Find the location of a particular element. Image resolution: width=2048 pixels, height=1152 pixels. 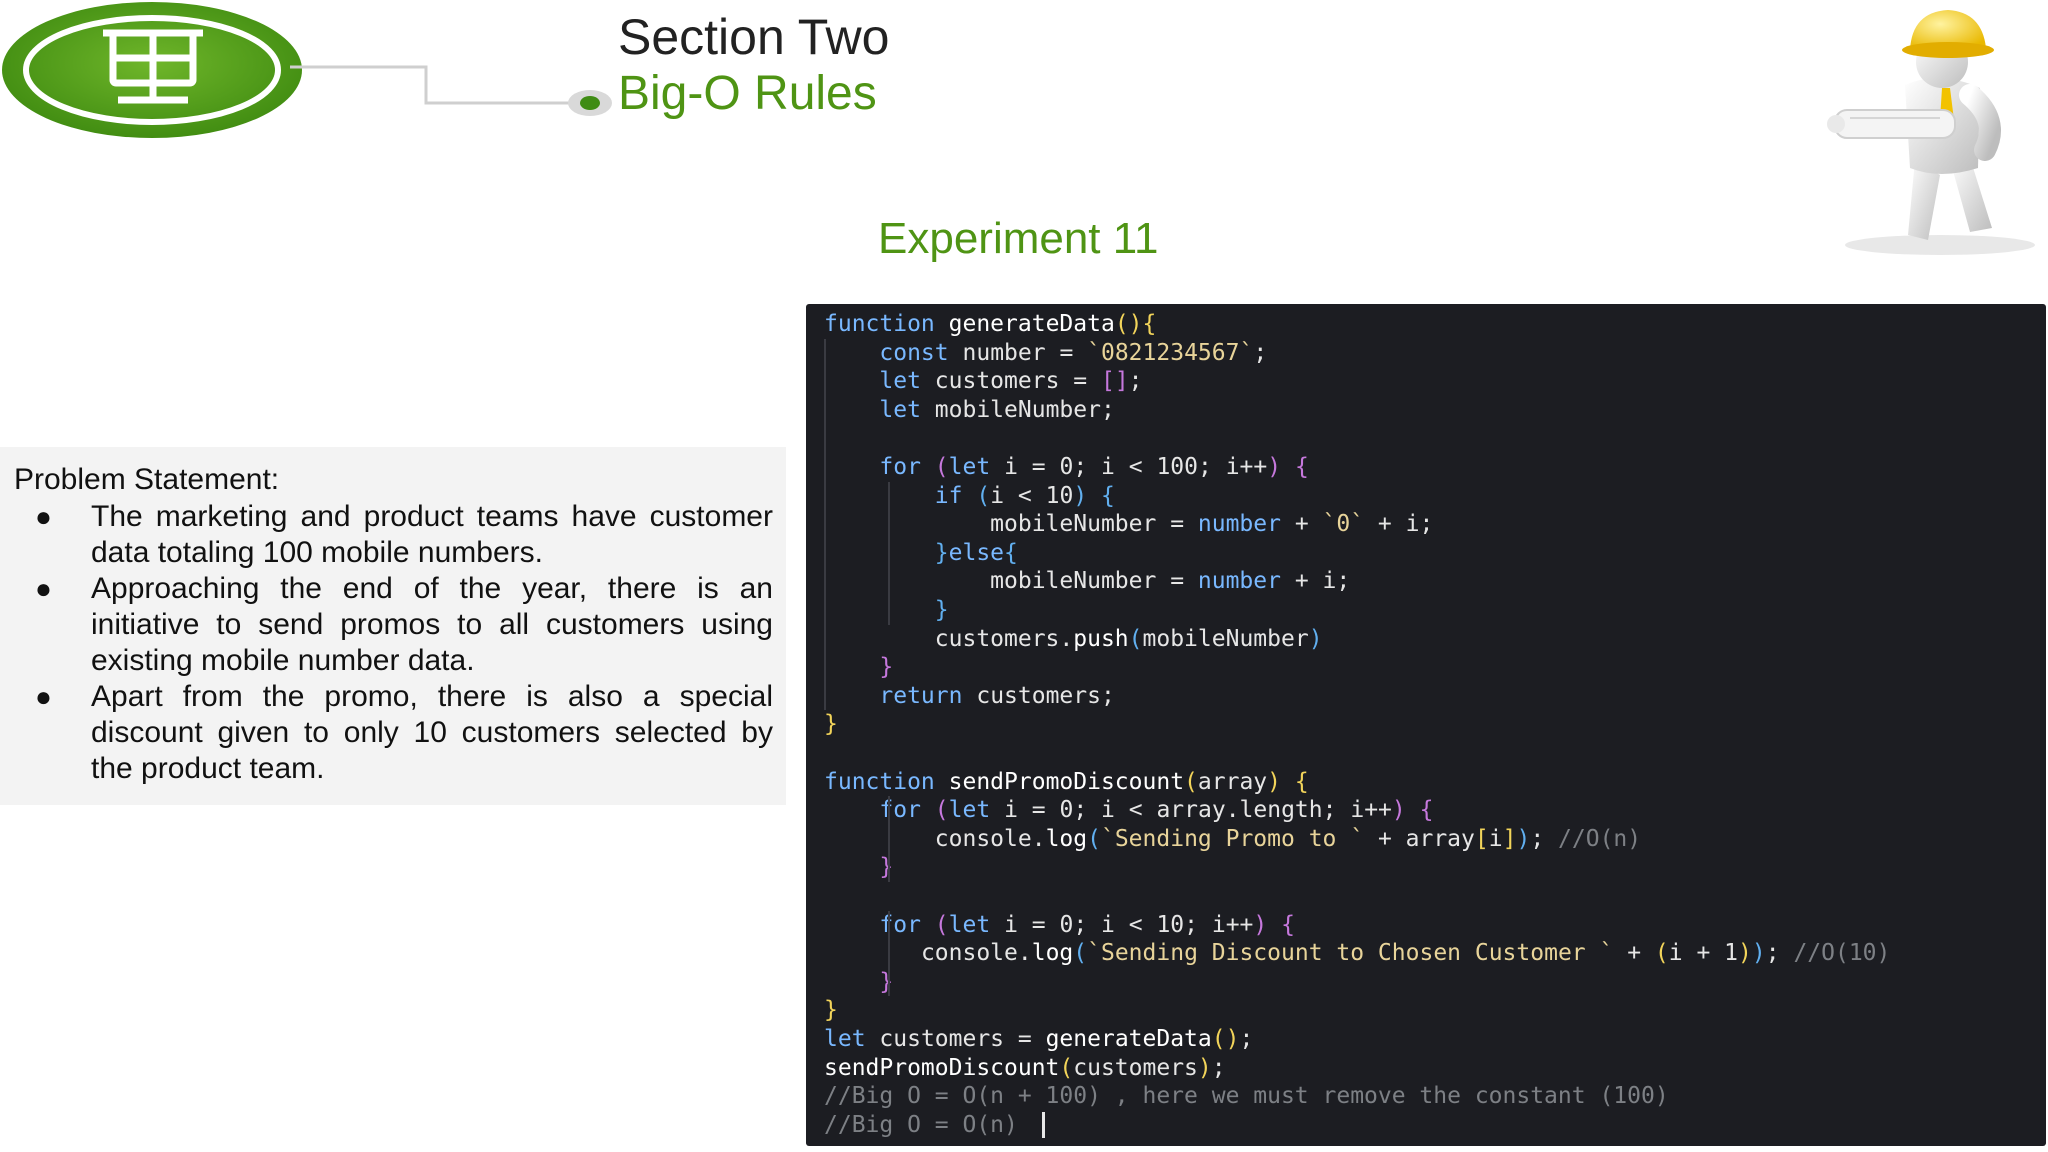

code-token: log is located at coordinates (1066, 838).